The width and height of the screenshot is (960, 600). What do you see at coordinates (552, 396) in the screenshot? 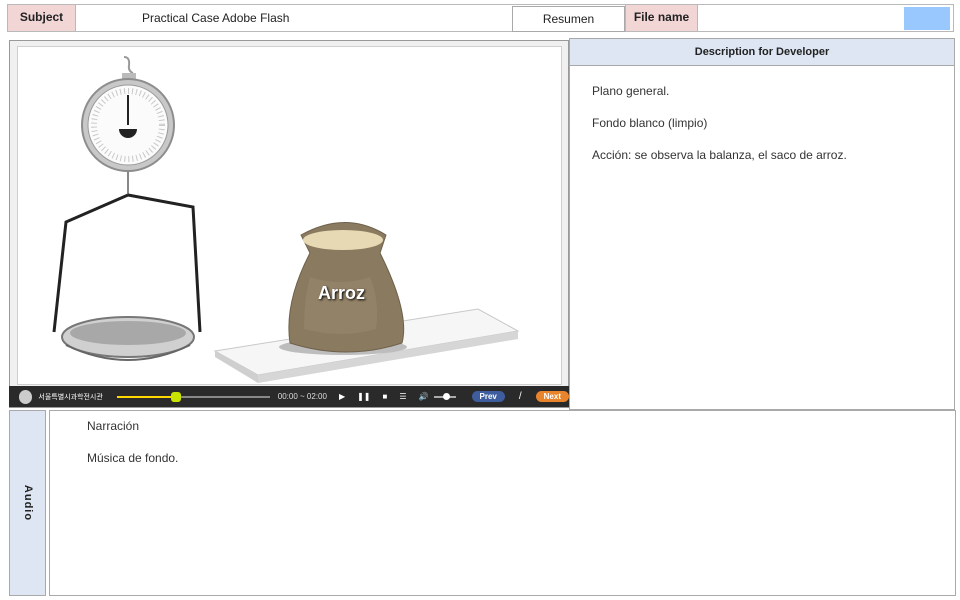
I see `next-button: Next` at bounding box center [552, 396].